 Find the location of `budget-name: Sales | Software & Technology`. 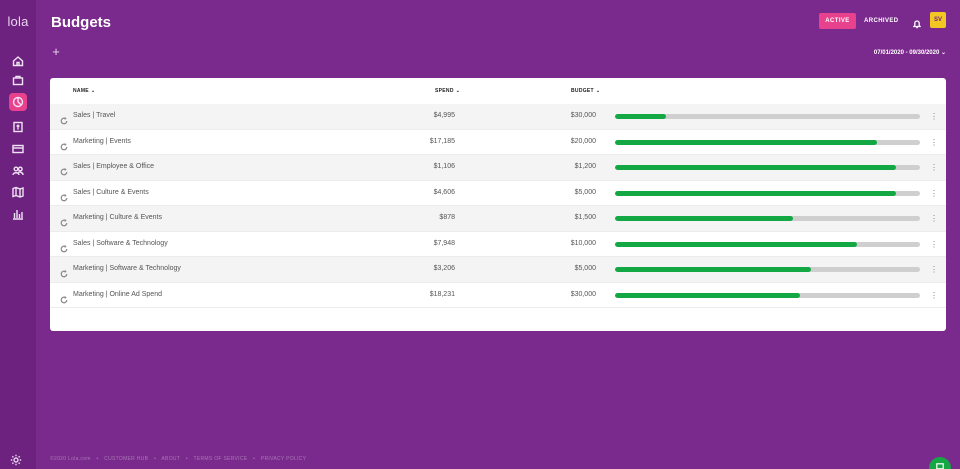

budget-name: Sales | Software & Technology is located at coordinates (120, 243).